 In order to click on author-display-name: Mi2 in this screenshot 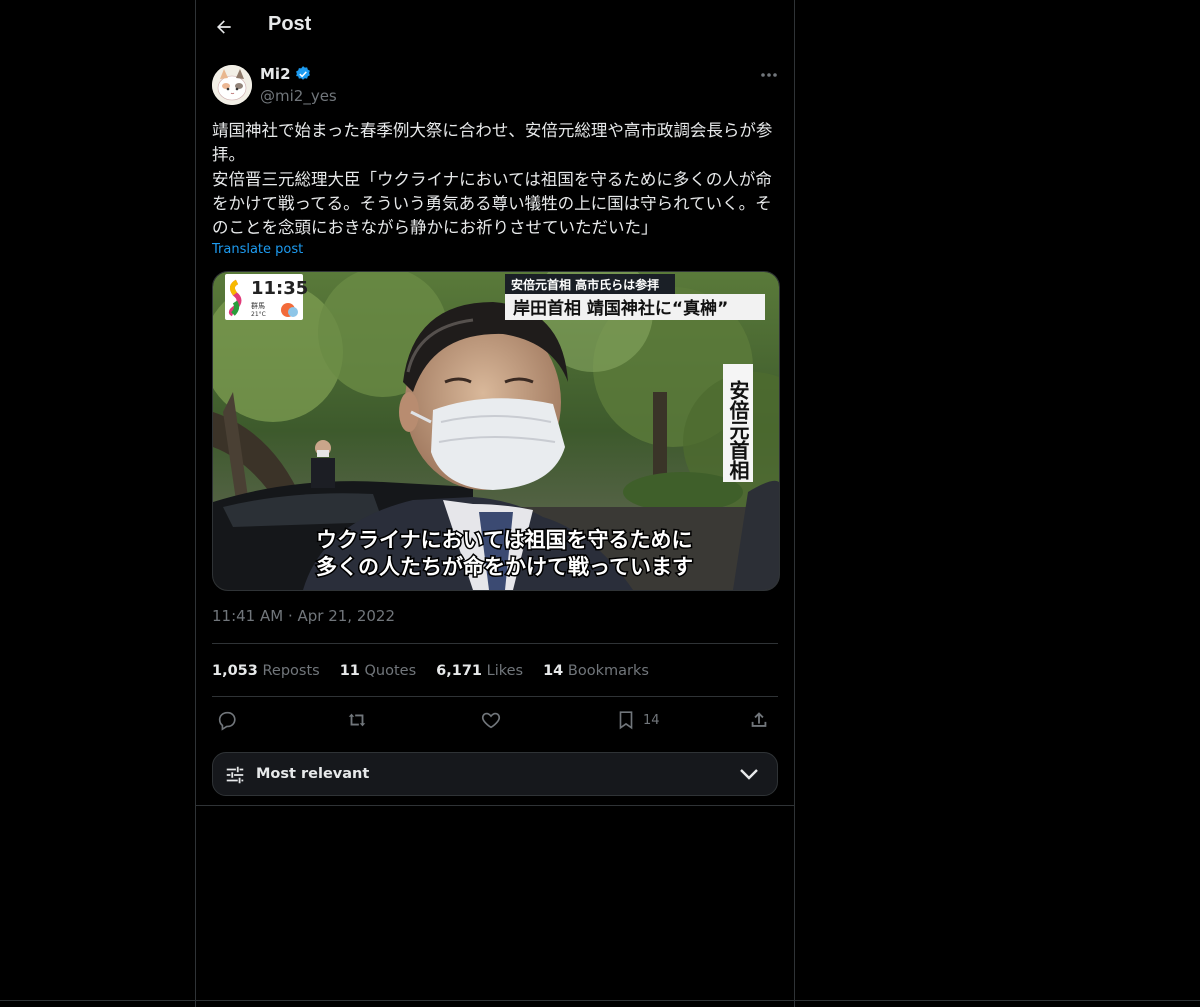, I will do `click(275, 74)`.